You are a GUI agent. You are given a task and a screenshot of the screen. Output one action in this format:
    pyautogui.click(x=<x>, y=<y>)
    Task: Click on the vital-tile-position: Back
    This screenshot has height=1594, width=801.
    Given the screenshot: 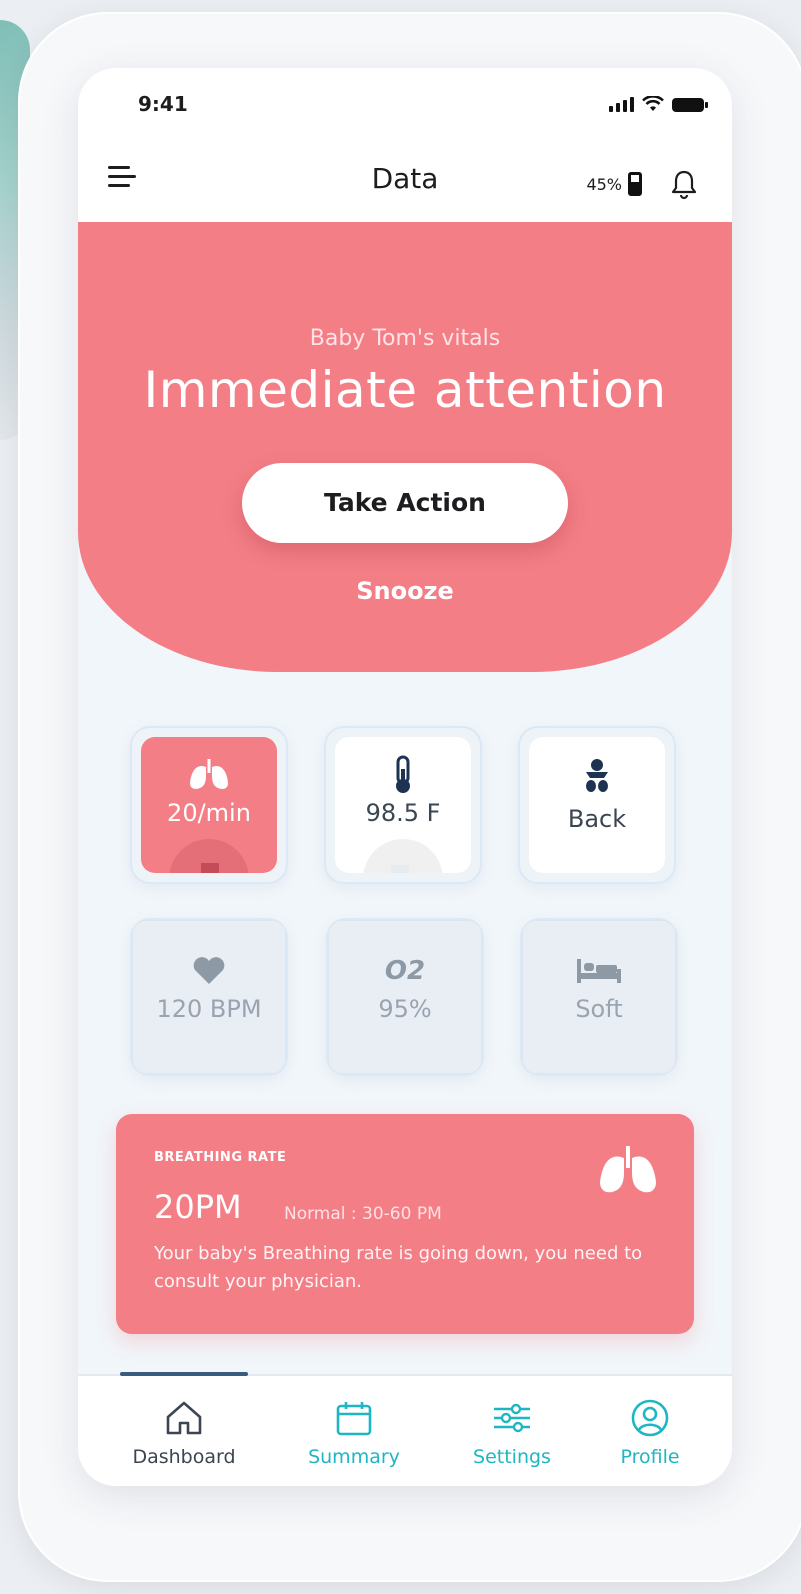 What is the action you would take?
    pyautogui.click(x=597, y=805)
    